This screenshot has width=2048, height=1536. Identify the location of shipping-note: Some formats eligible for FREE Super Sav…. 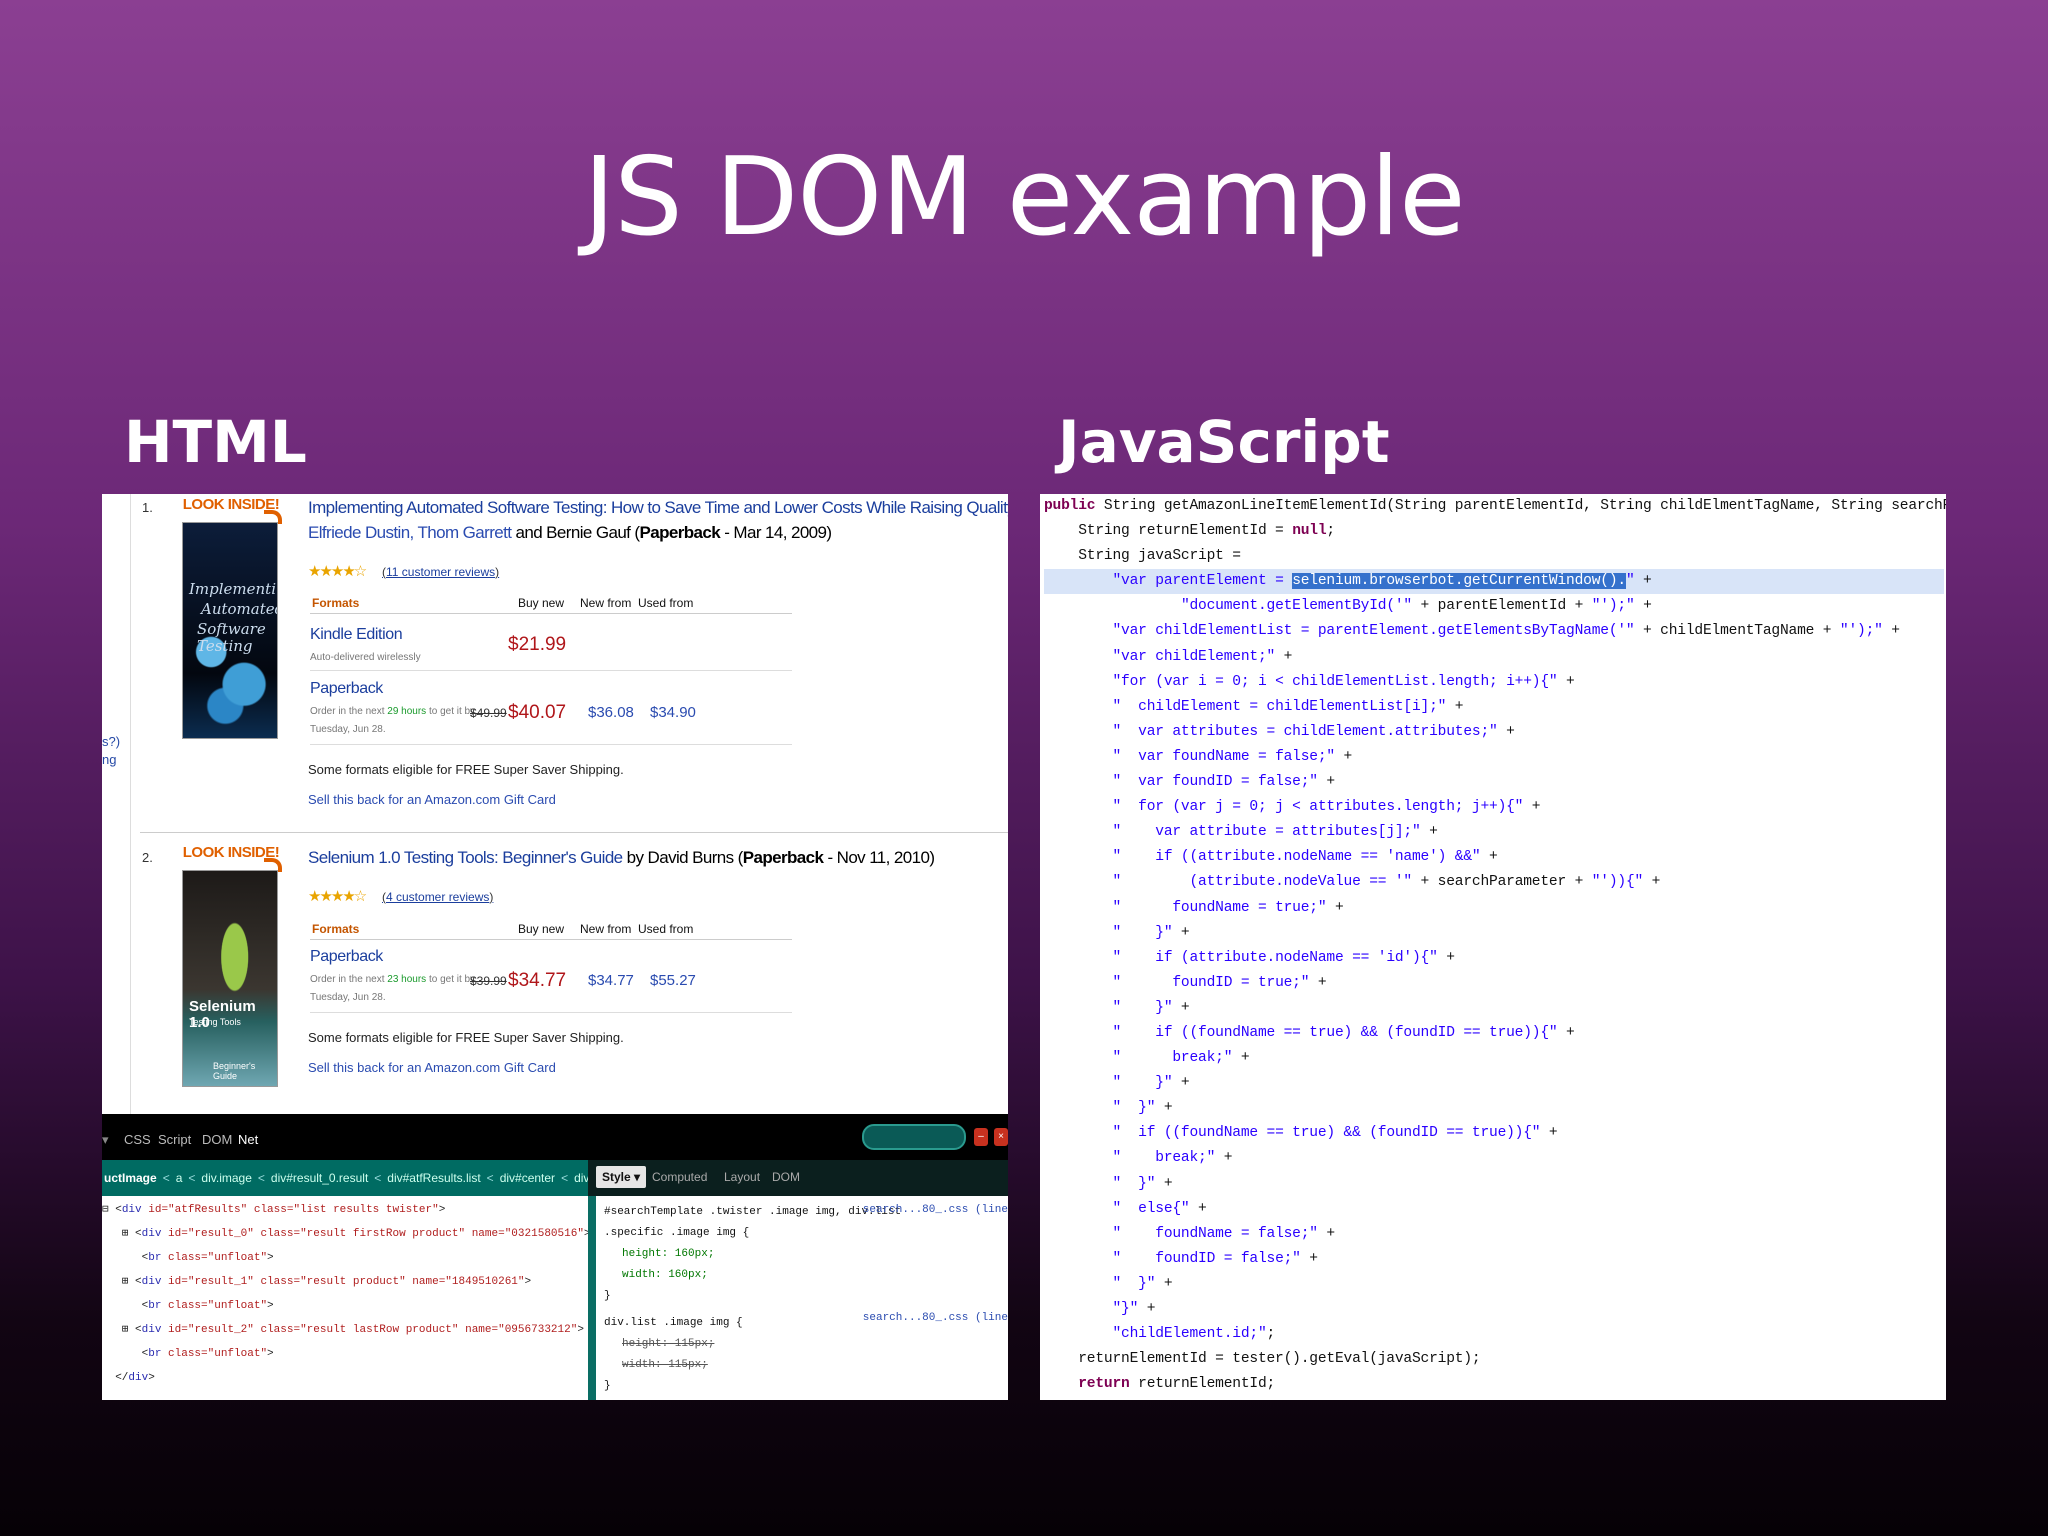
(466, 769).